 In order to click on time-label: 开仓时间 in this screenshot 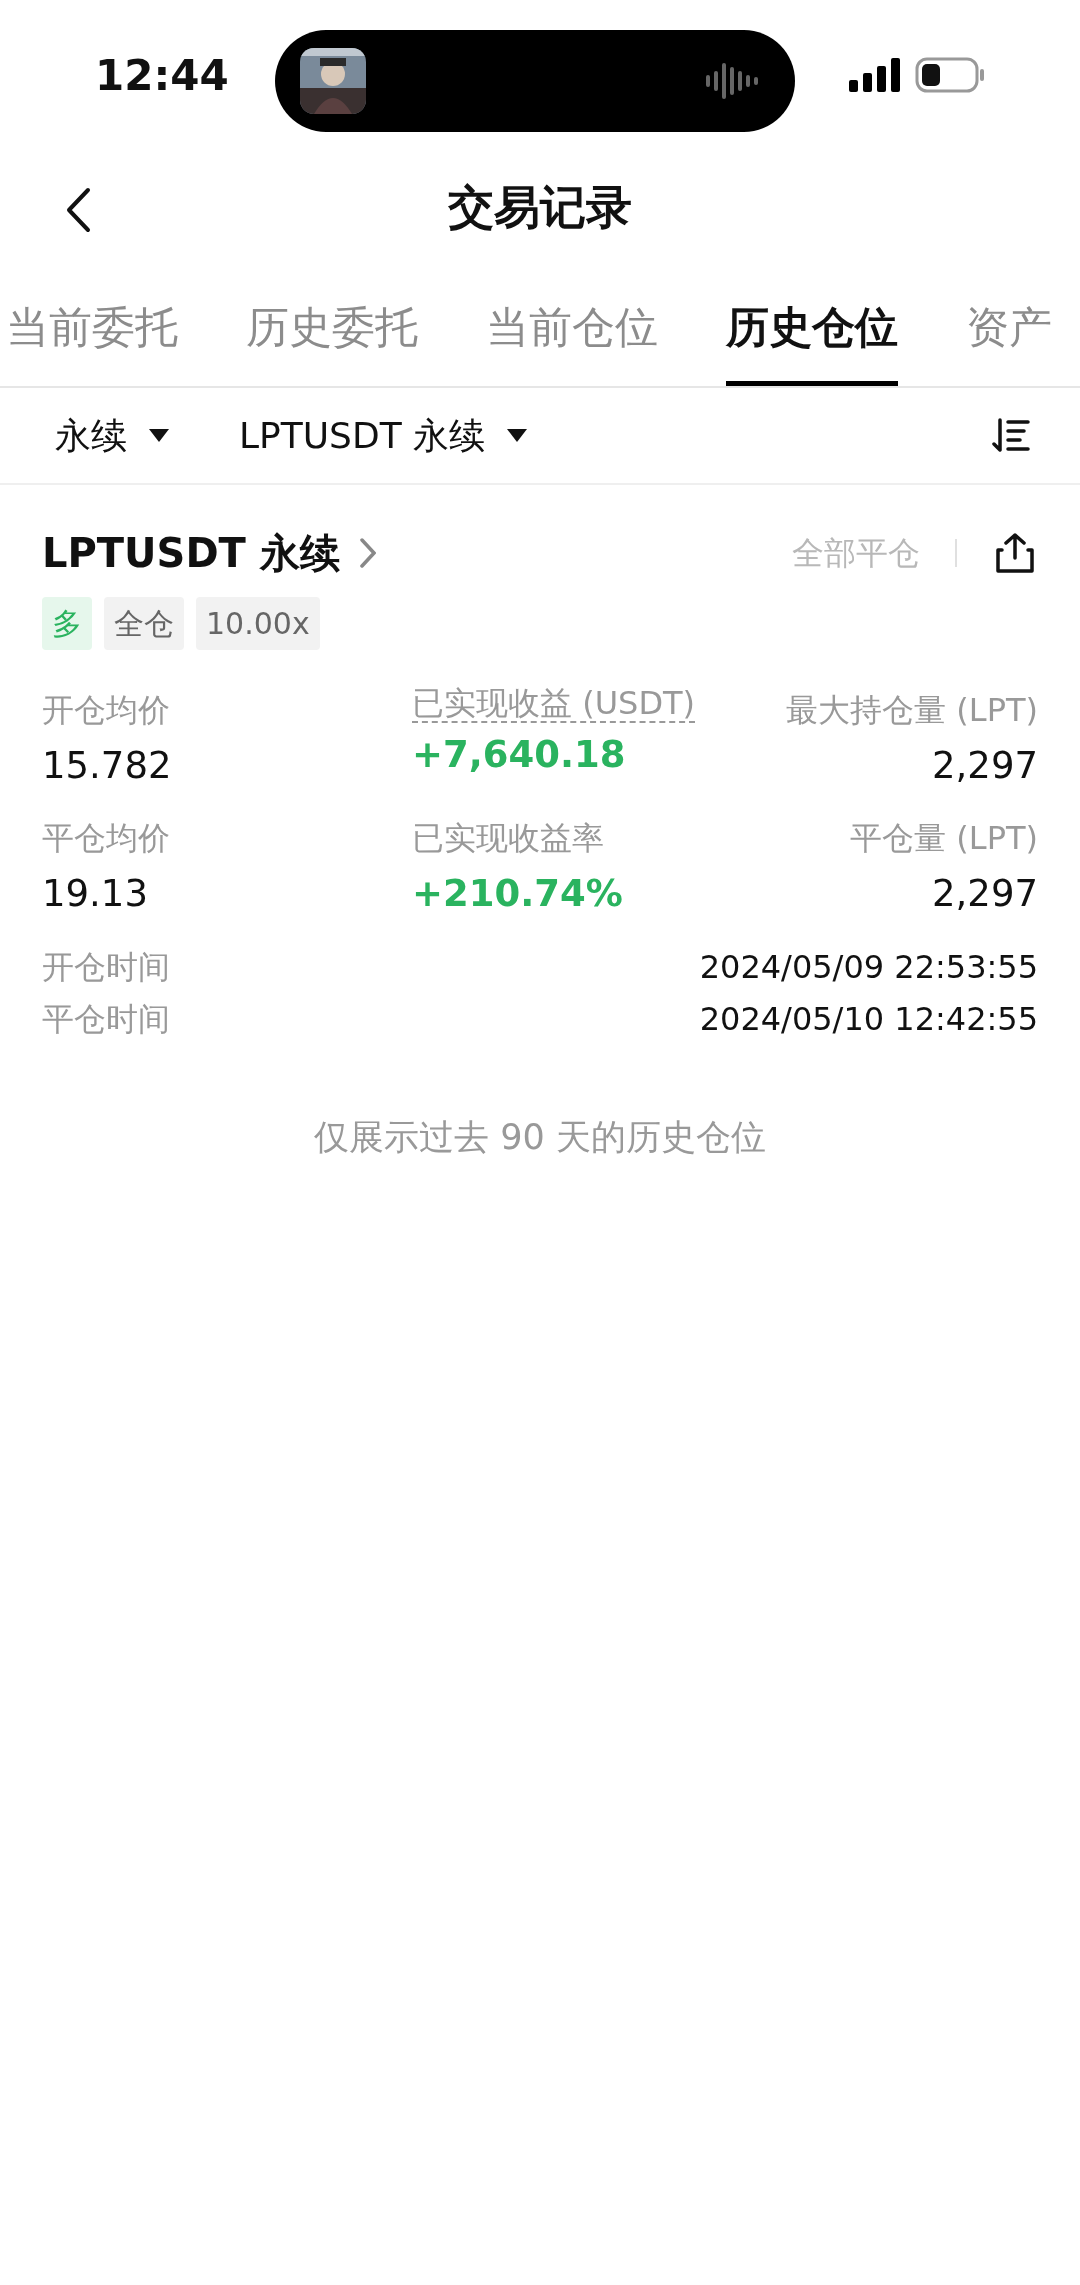, I will do `click(106, 967)`.